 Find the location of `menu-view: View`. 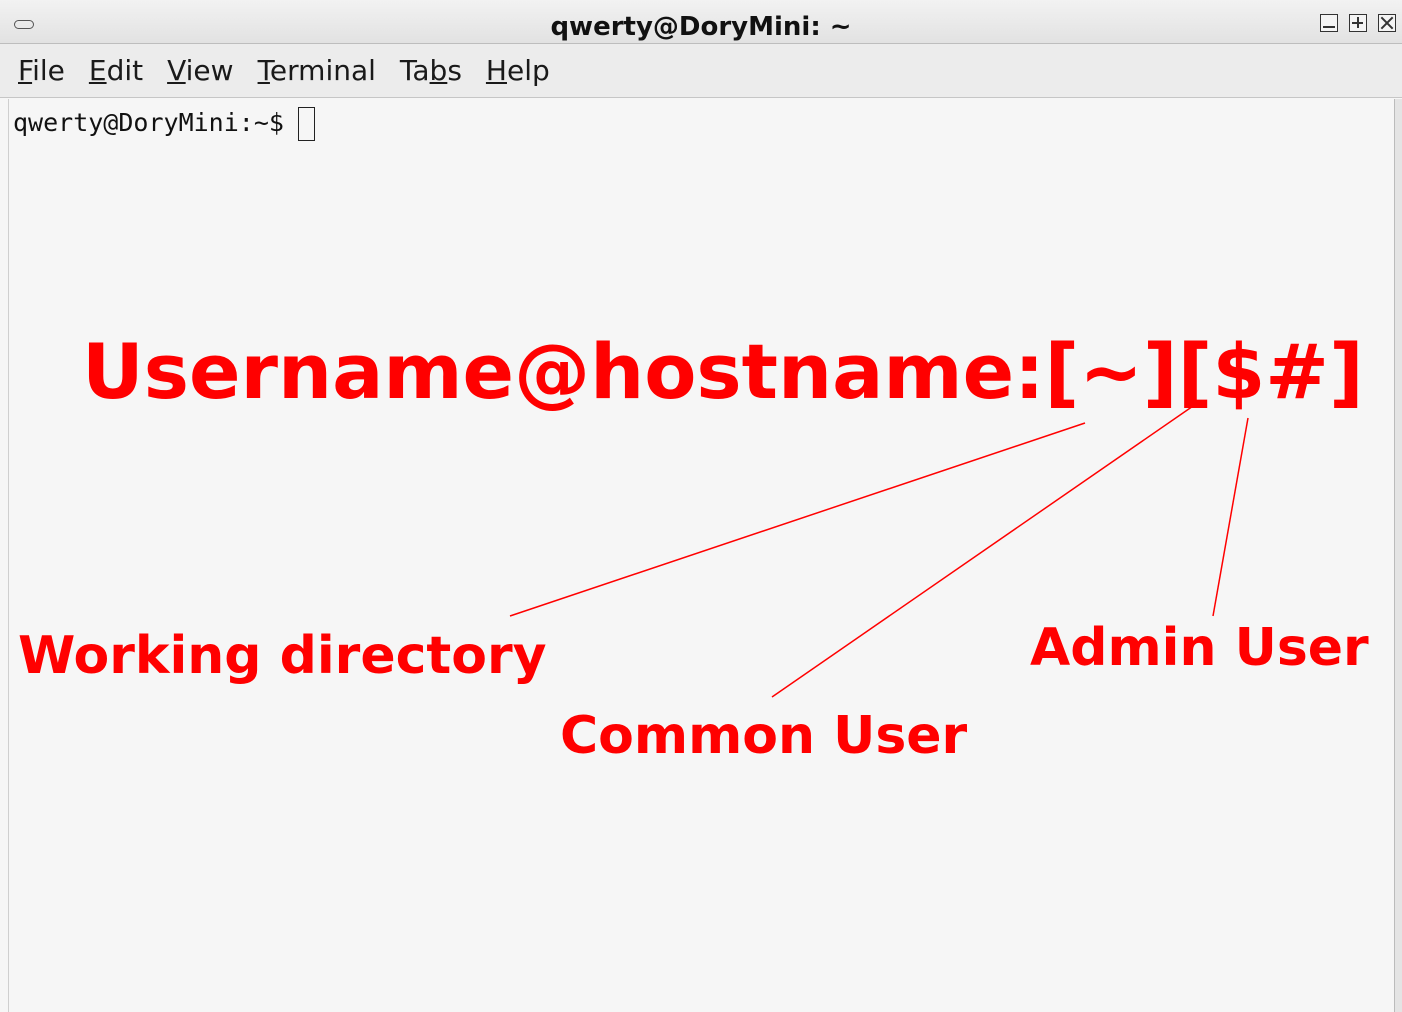

menu-view: View is located at coordinates (200, 71).